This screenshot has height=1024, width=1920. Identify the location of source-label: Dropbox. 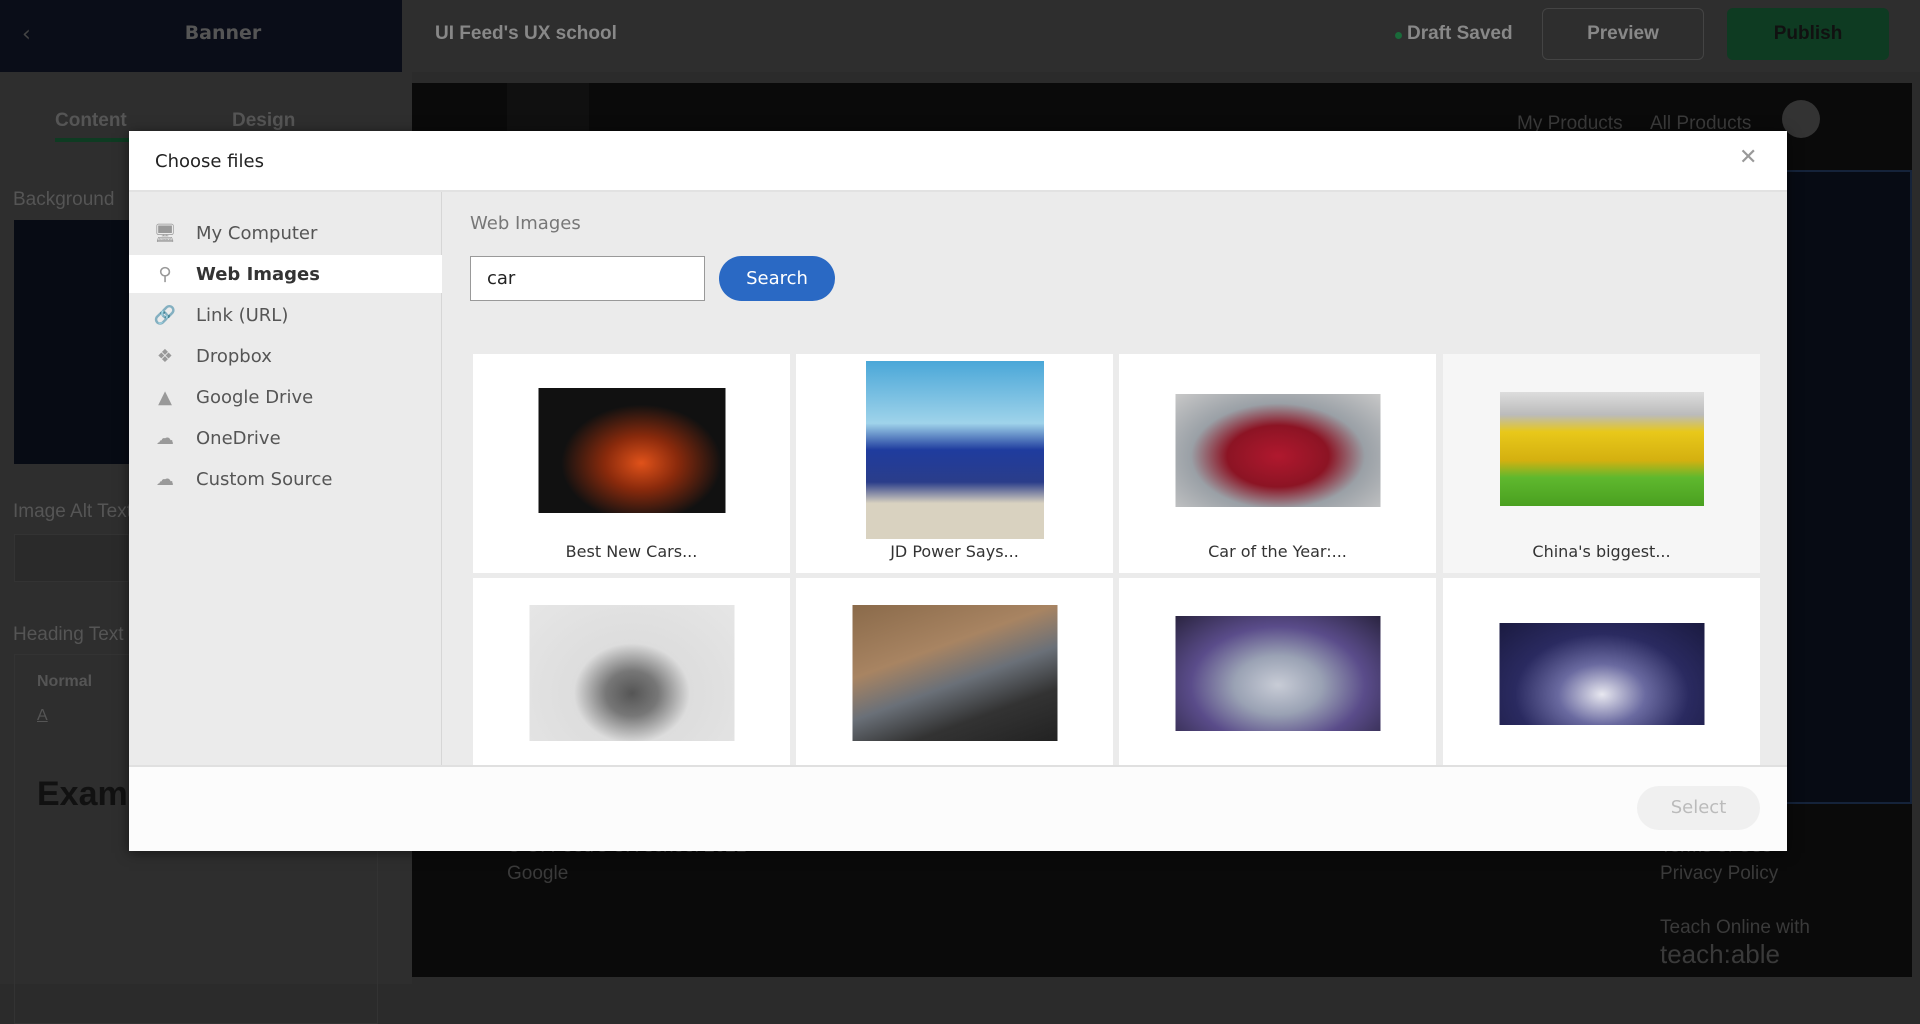
(234, 356).